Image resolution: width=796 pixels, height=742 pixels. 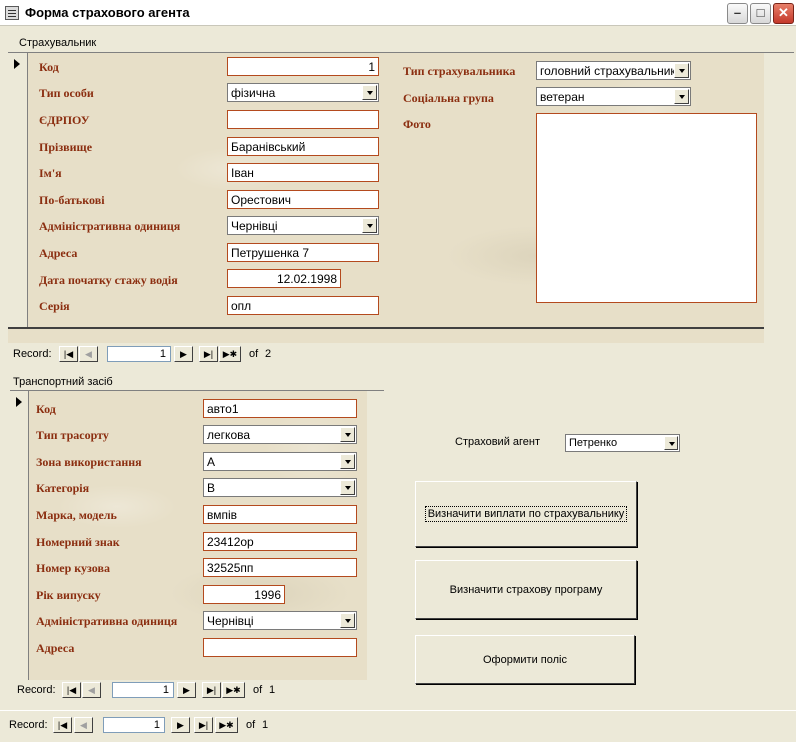 I want to click on label-vehicle-address: Адреса, so click(x=55, y=648).